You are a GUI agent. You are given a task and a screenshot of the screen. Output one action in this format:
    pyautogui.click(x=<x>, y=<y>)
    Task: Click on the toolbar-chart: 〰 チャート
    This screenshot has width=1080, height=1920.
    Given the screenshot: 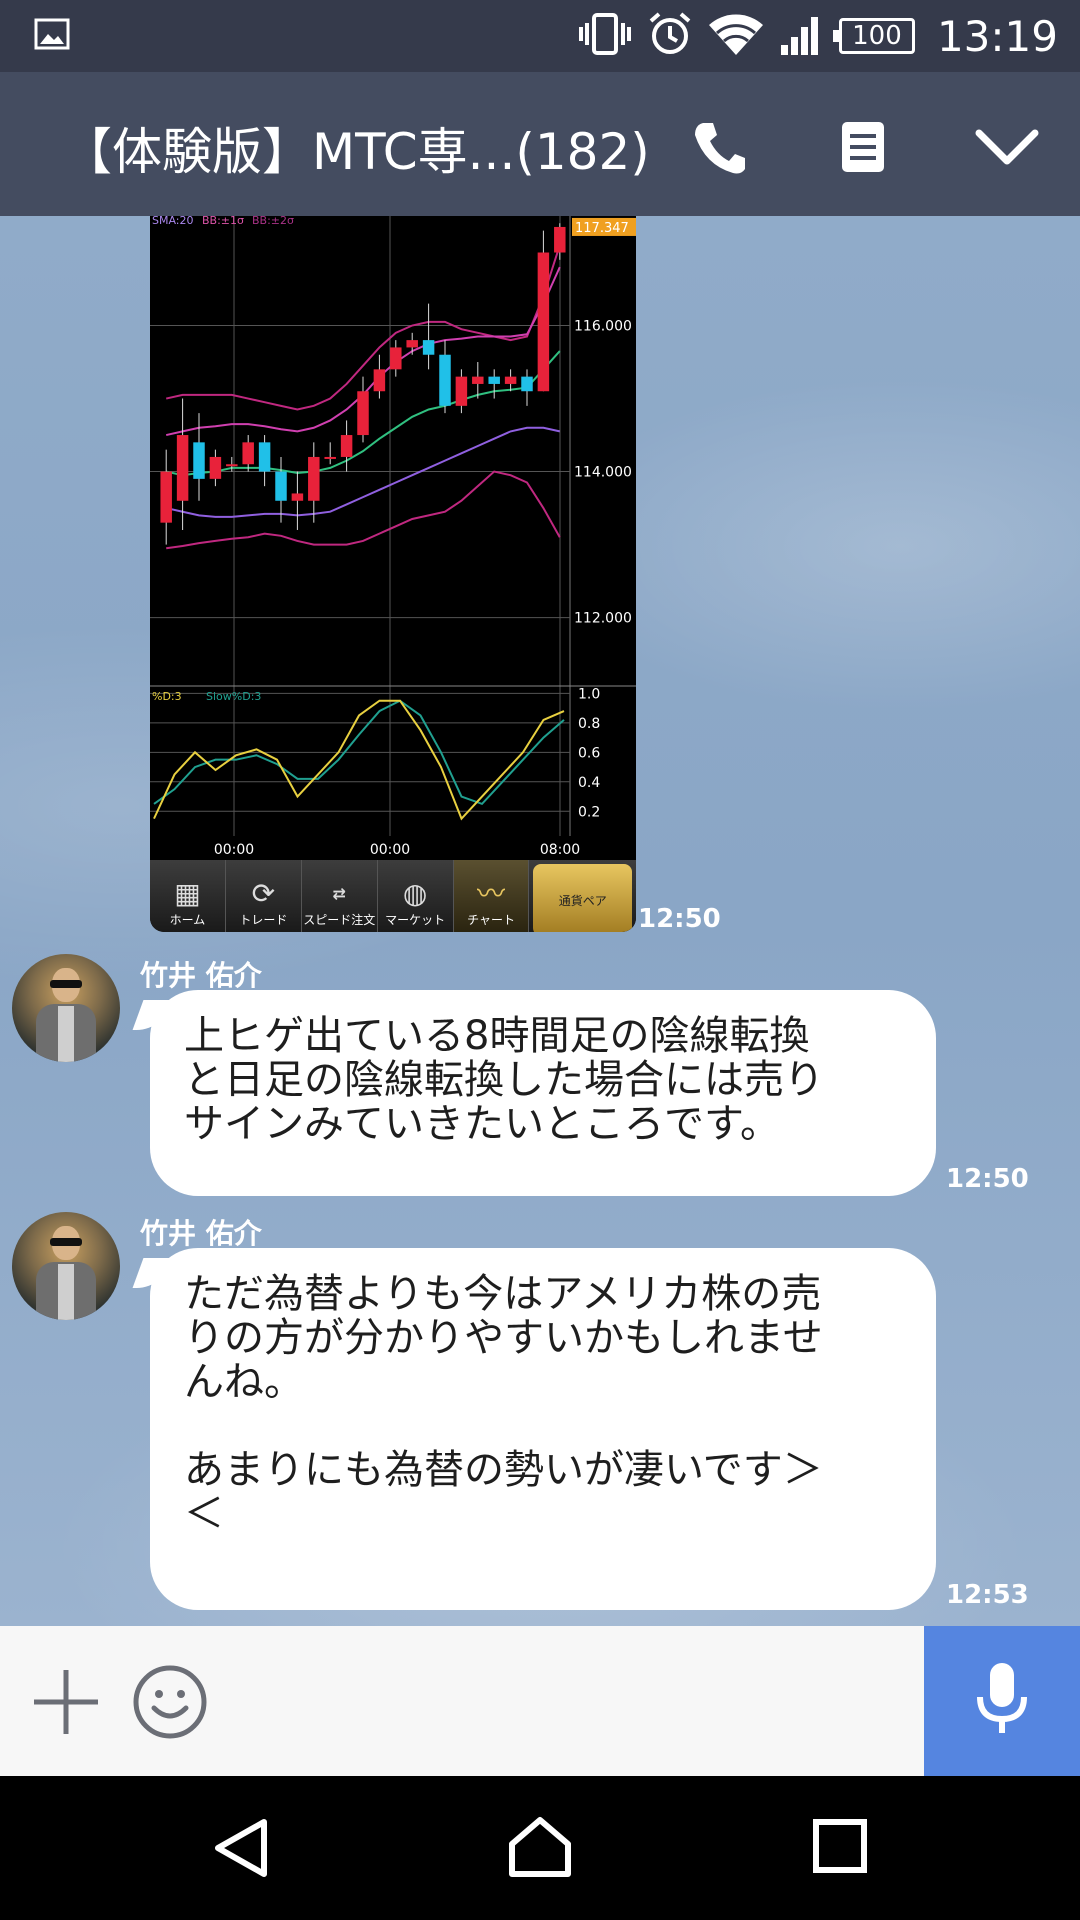 What is the action you would take?
    pyautogui.click(x=491, y=896)
    